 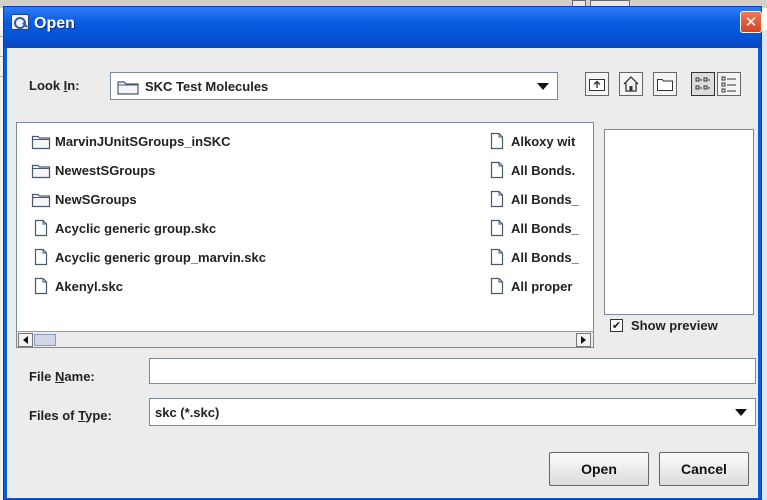 I want to click on look-in-label: Look In:, so click(x=54, y=85).